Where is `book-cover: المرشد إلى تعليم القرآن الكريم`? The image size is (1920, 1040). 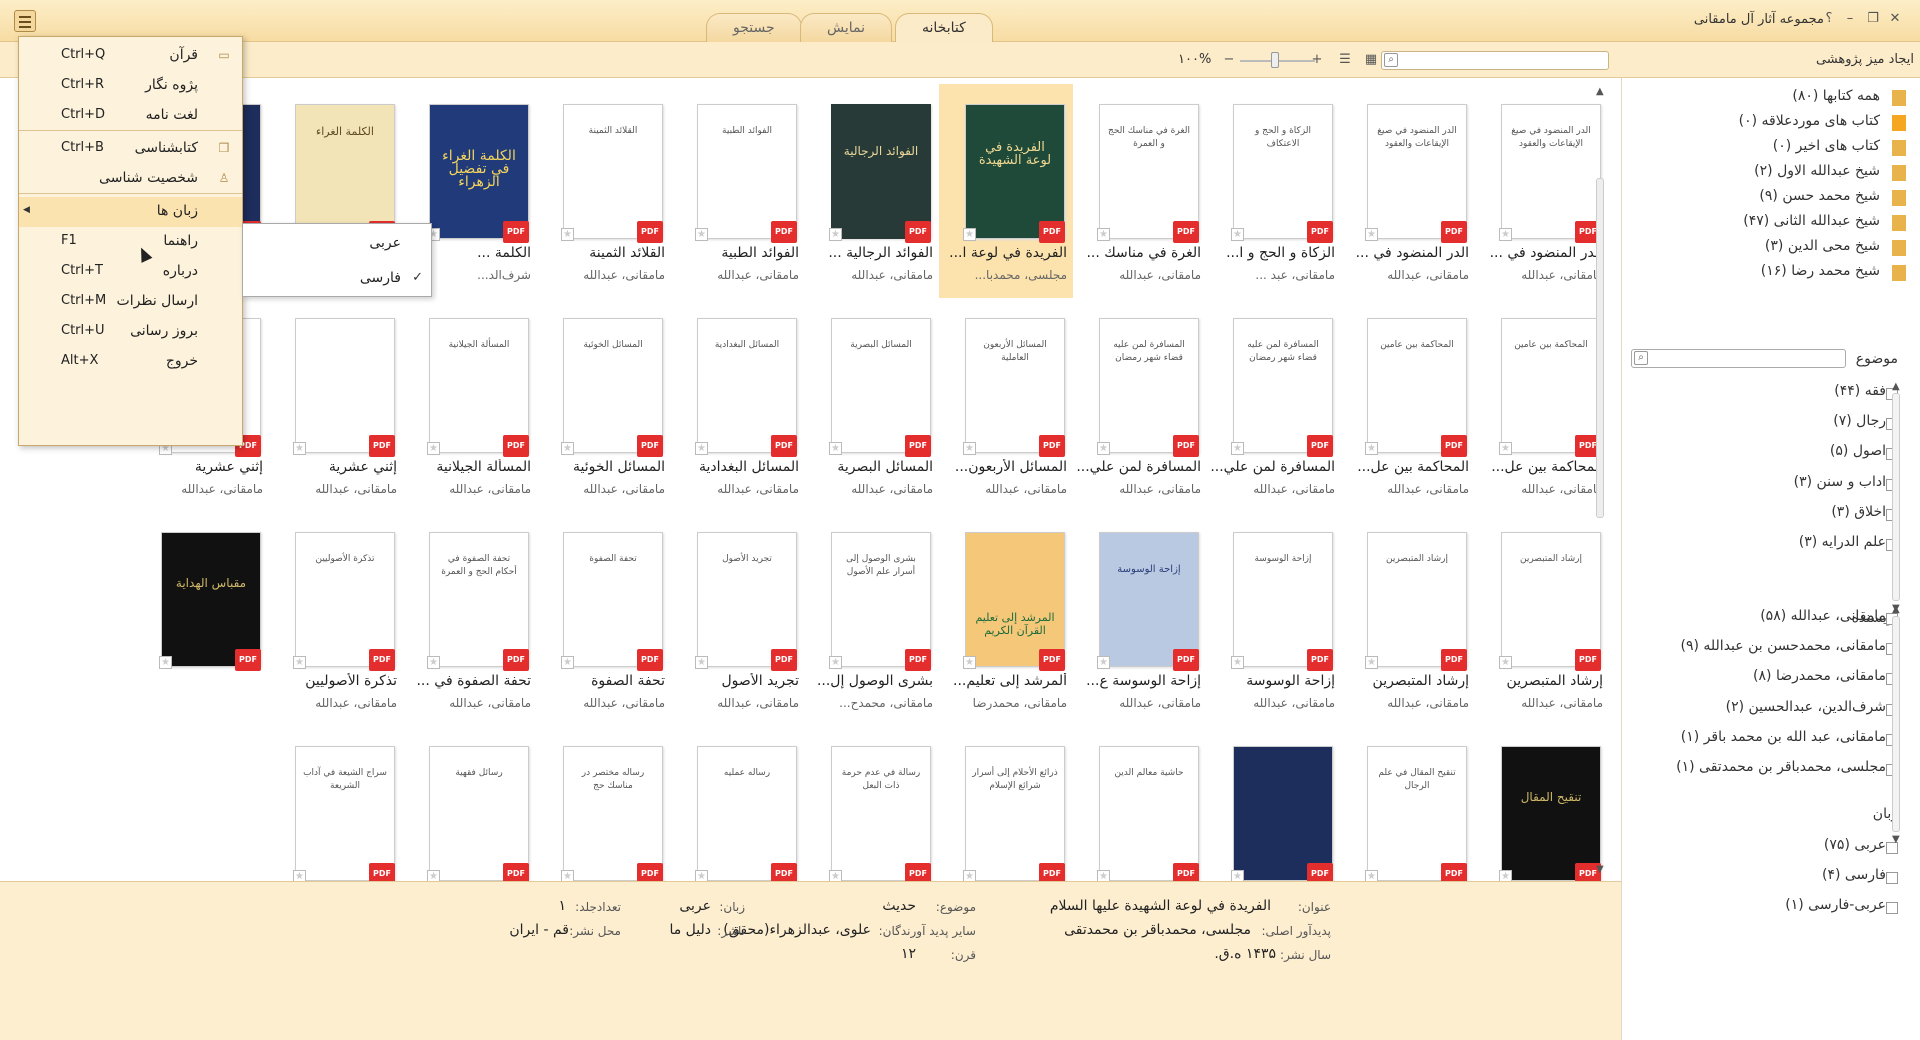 book-cover: المرشد إلى تعليم القرآن الكريم is located at coordinates (1015, 599).